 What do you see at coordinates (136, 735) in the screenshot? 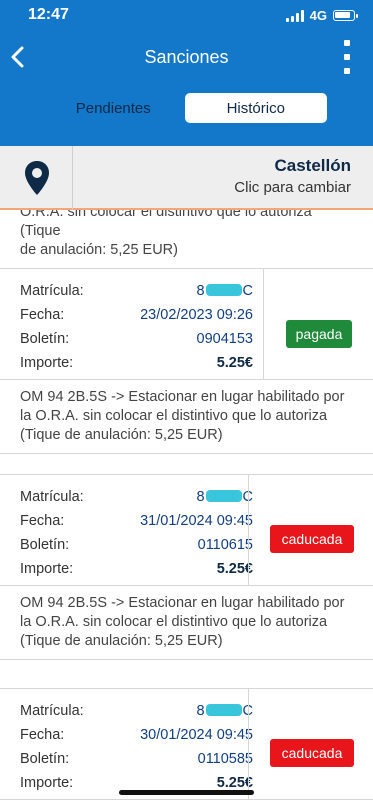
I see `date-row: Fecha: 30/01/2024 09:45` at bounding box center [136, 735].